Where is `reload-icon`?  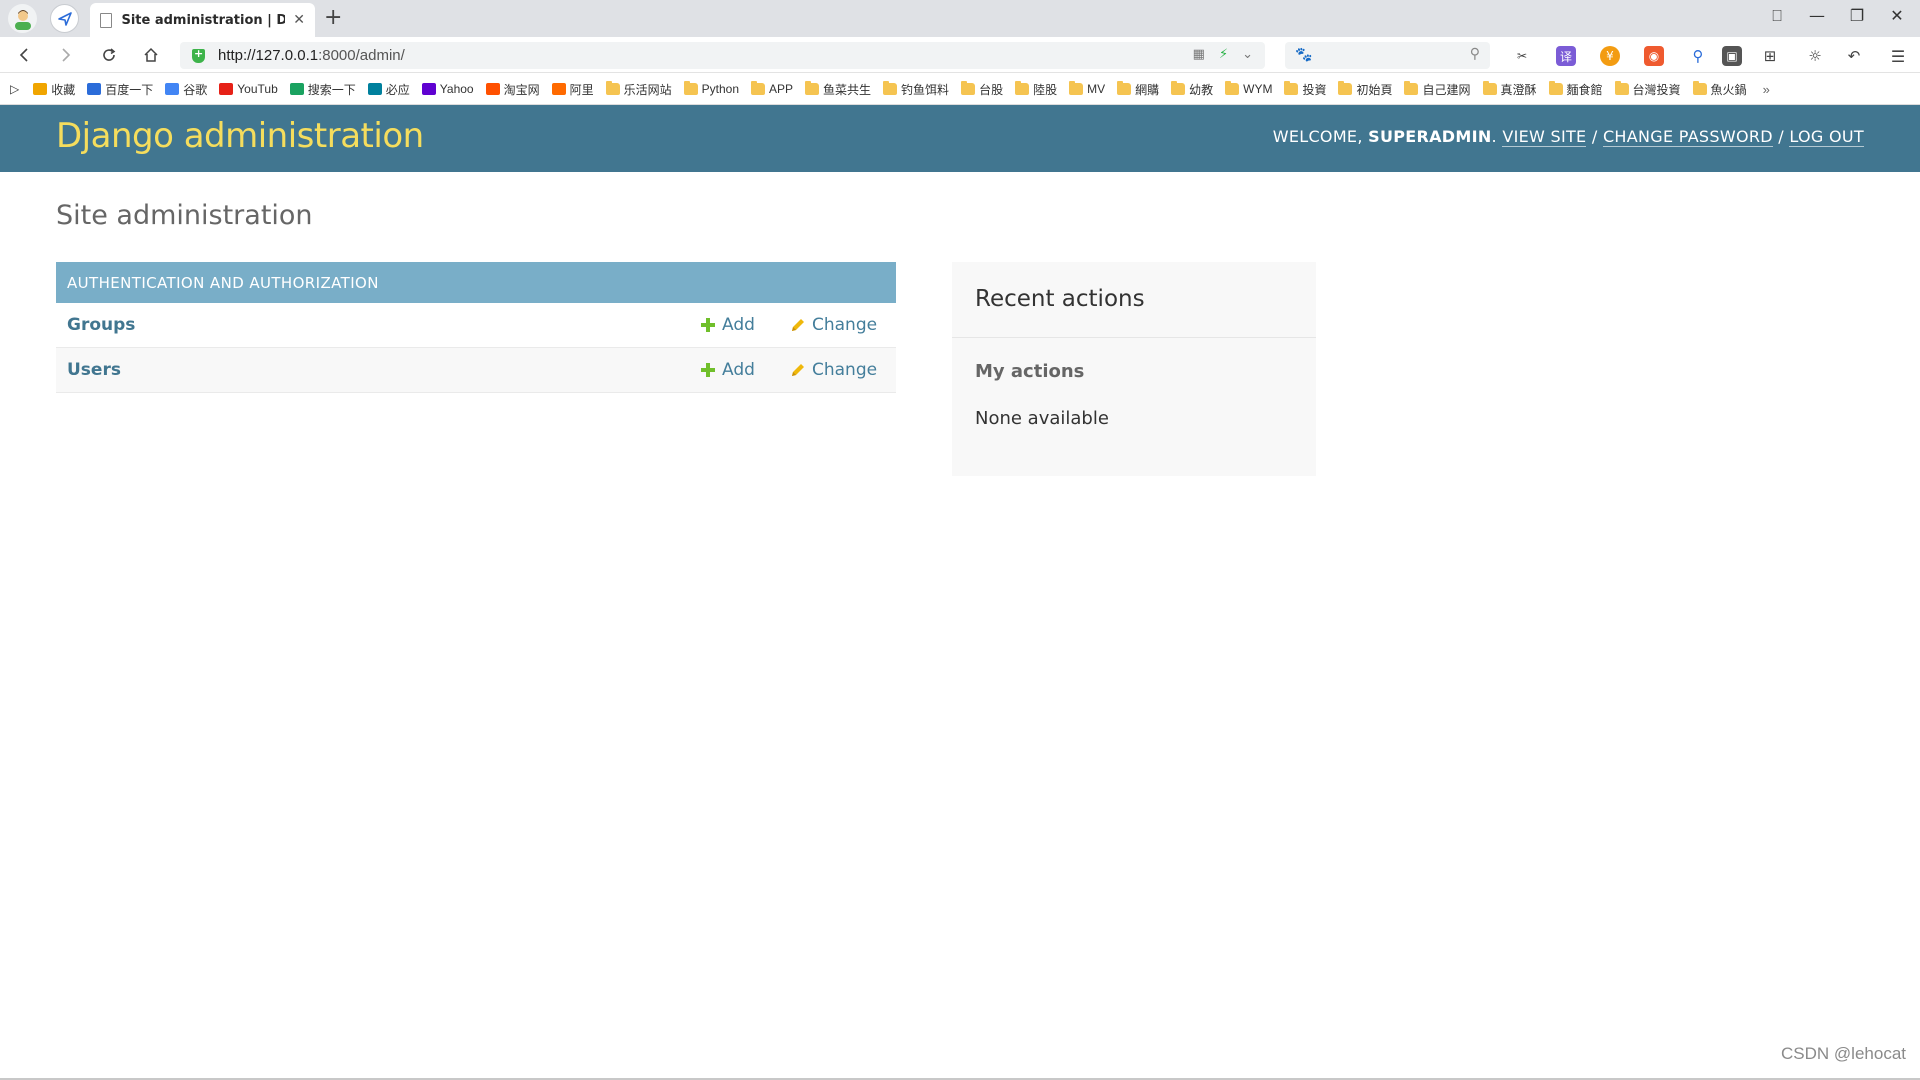 reload-icon is located at coordinates (109, 55).